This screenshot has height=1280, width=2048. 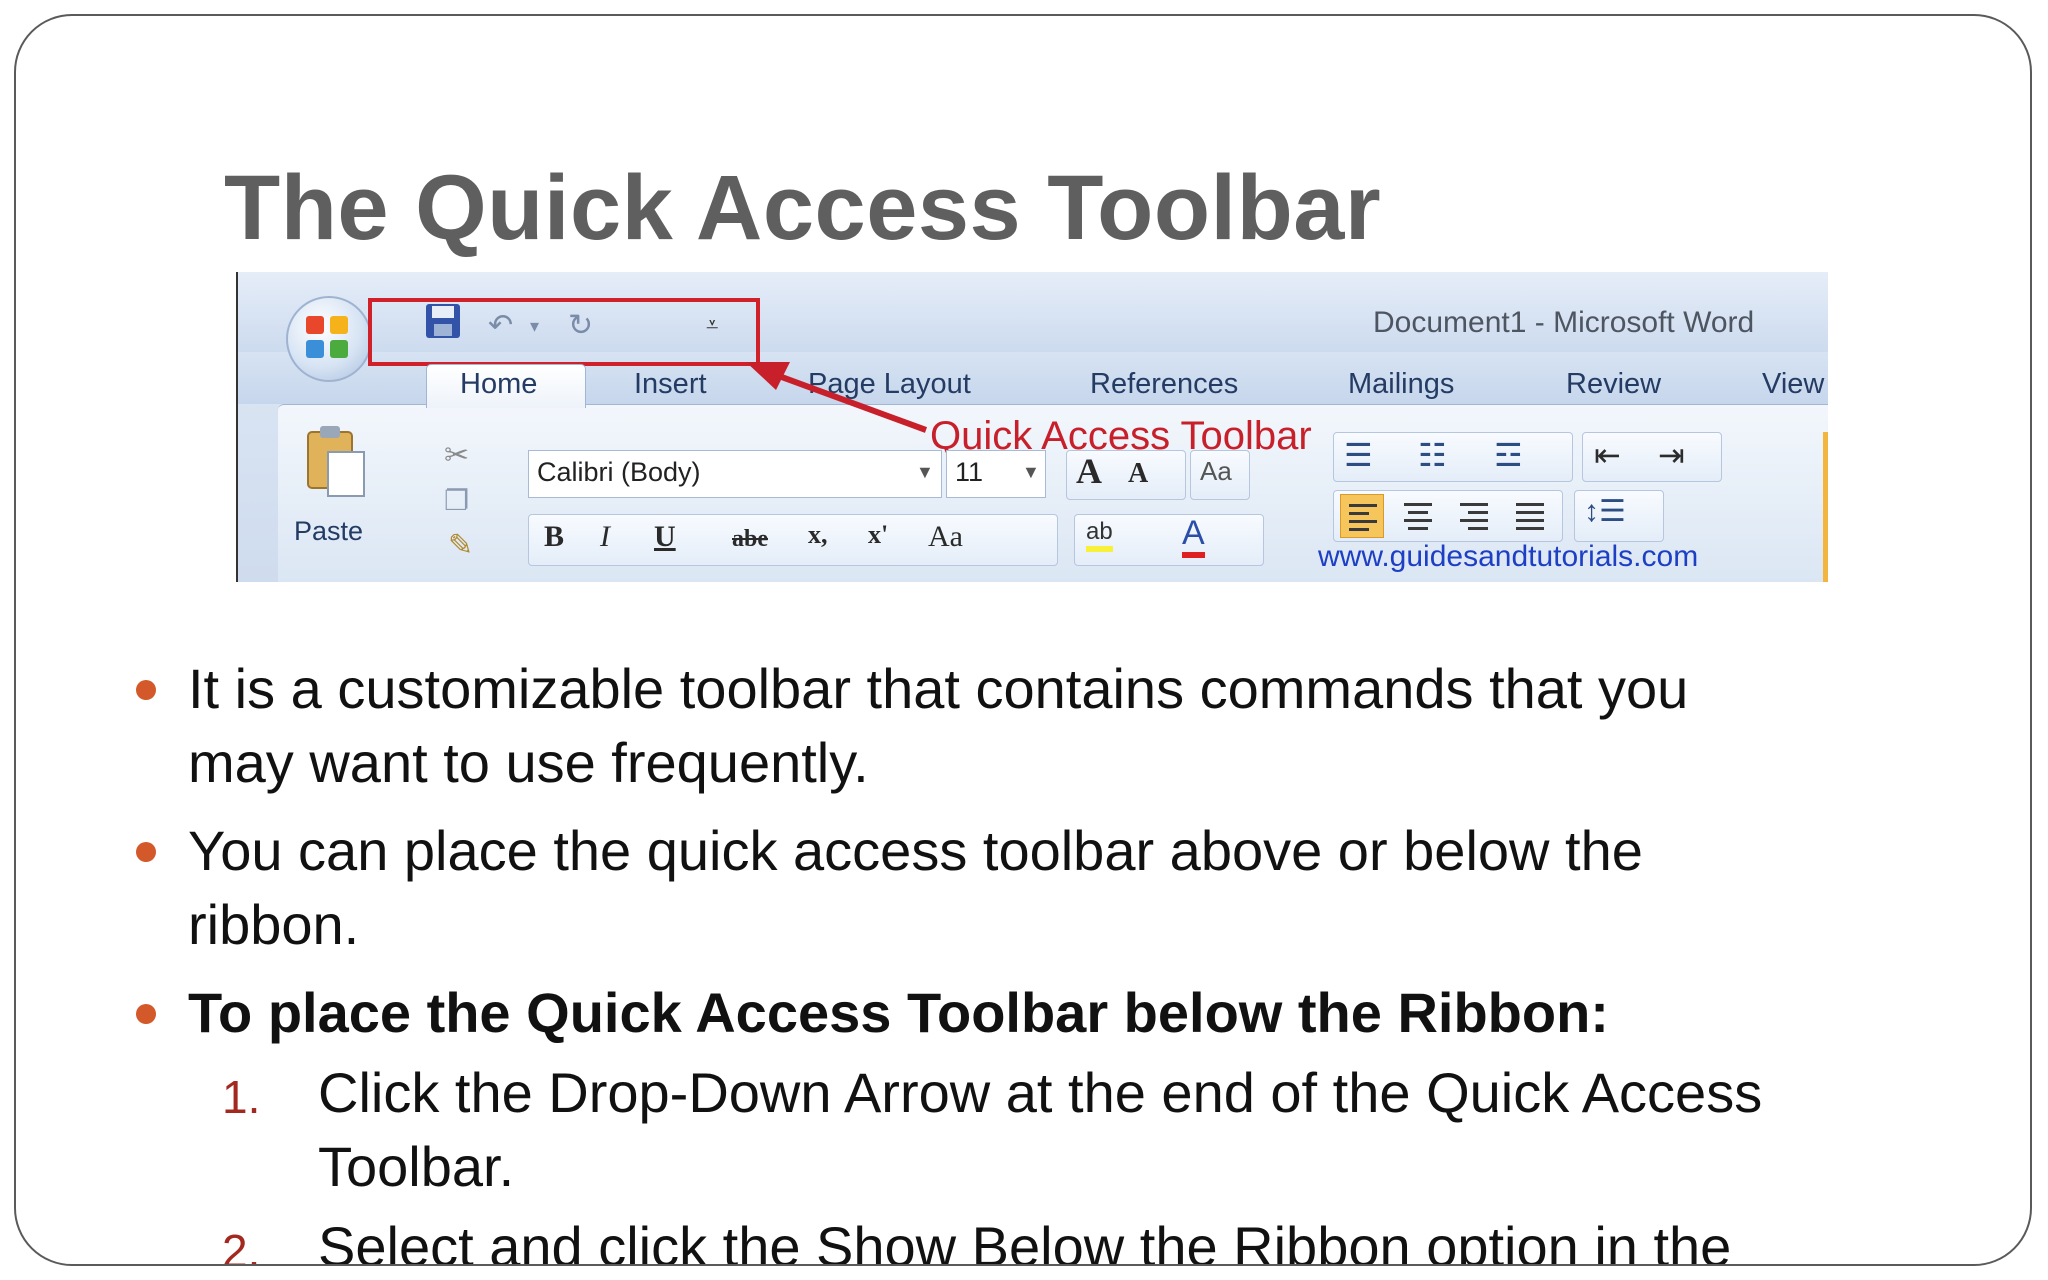 I want to click on bullet-line: ribbon., so click(x=274, y=924).